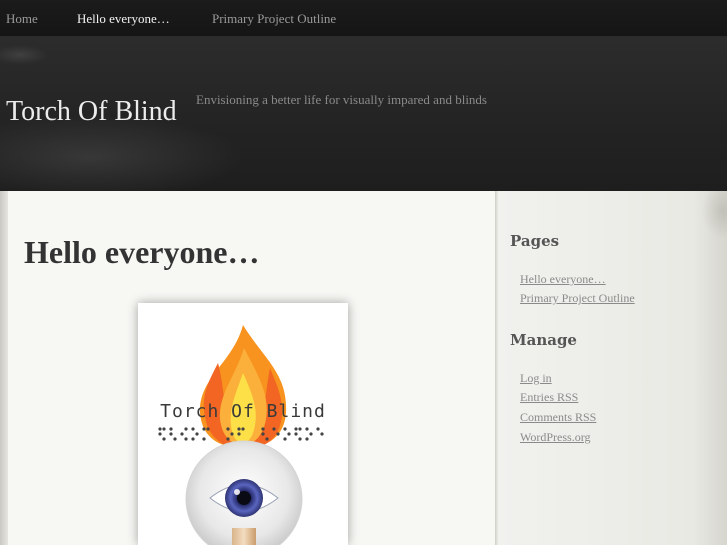  Describe the element at coordinates (274, 19) in the screenshot. I see `nav-primary-project-outline-link: Primary Project Outline` at that location.